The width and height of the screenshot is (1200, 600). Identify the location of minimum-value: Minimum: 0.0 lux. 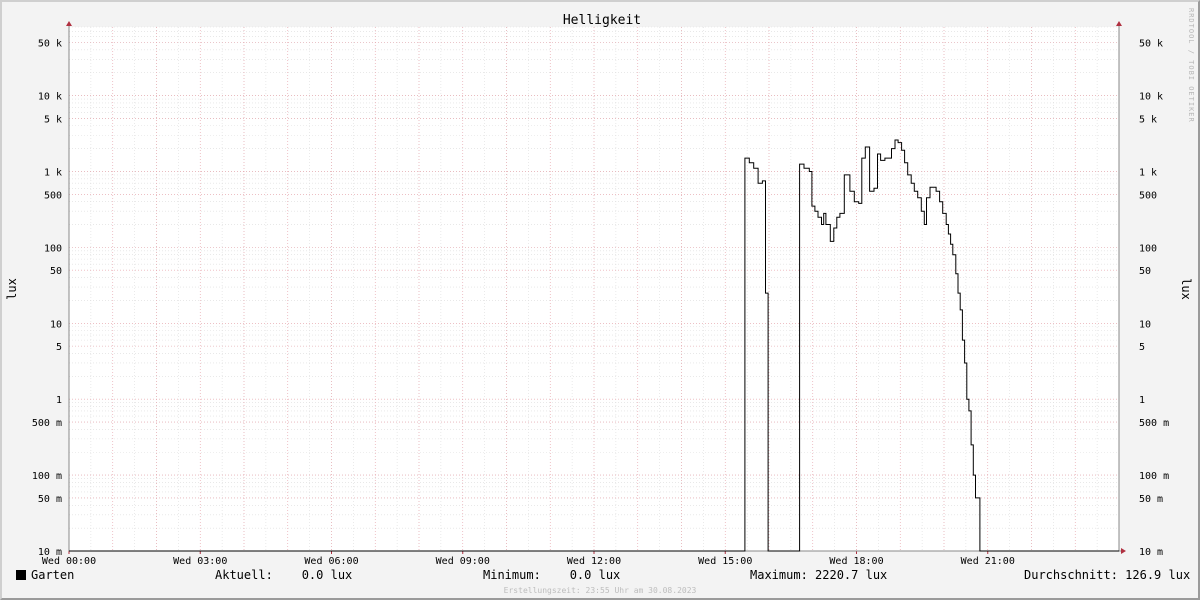
(552, 575).